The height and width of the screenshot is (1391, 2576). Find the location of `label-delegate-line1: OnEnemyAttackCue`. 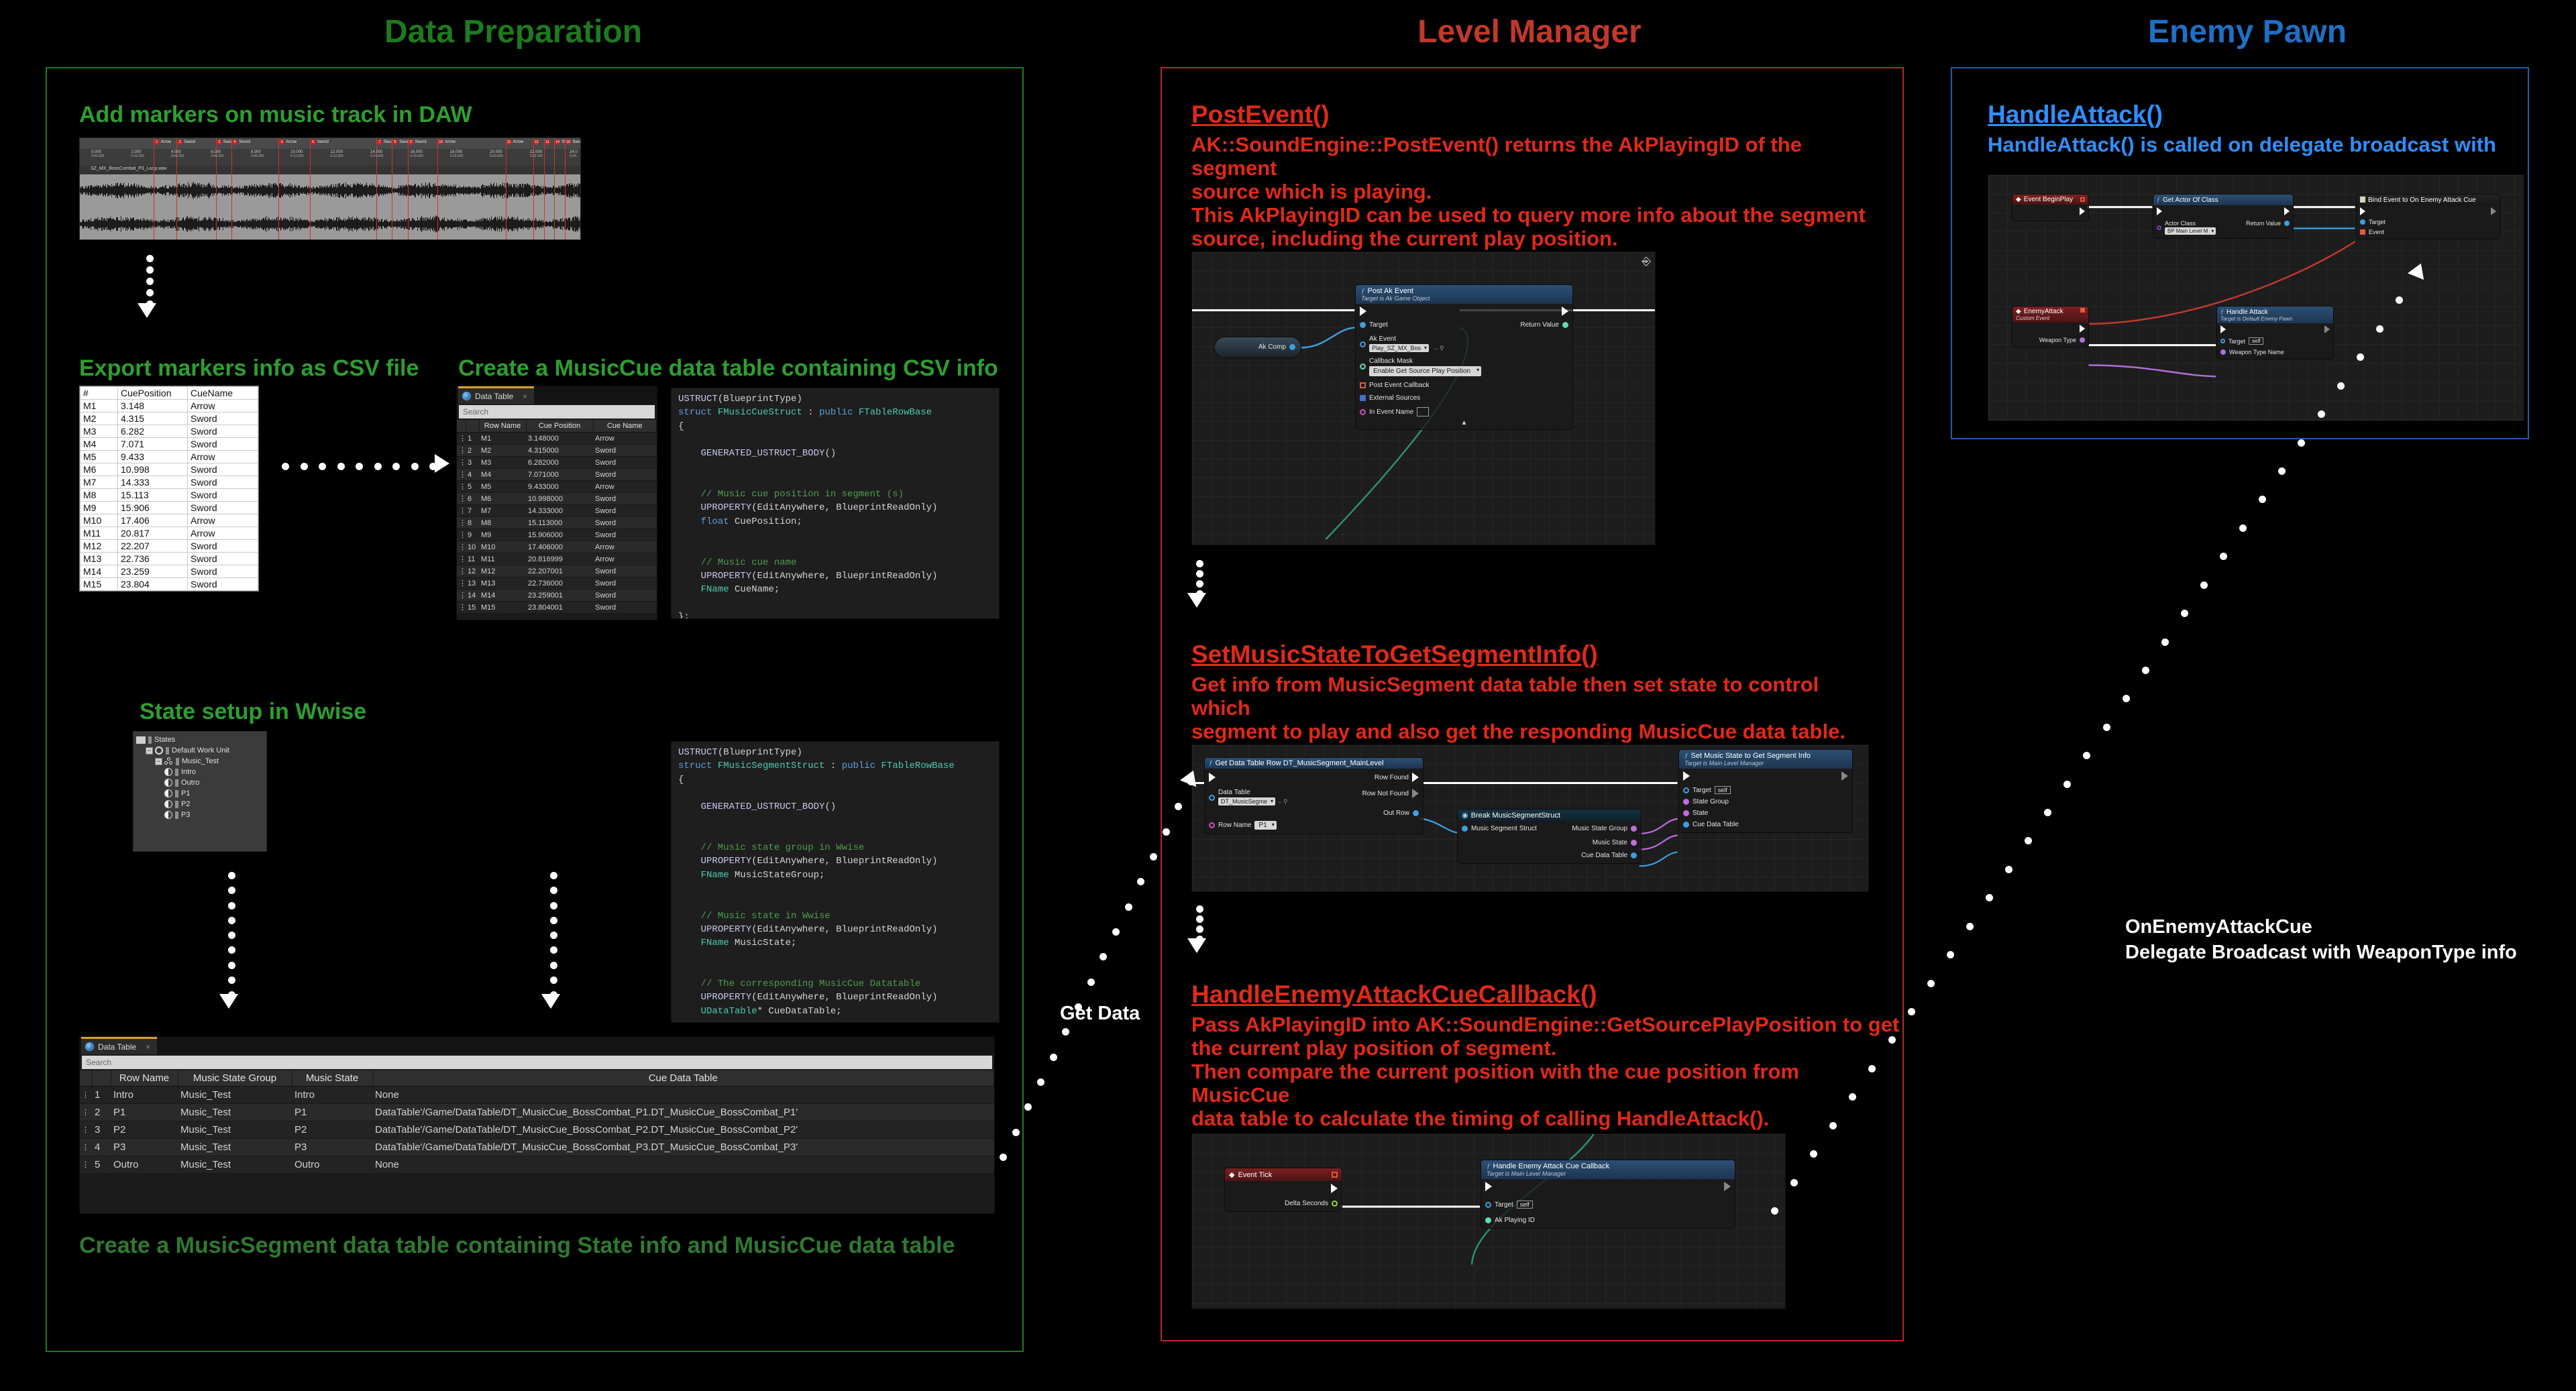

label-delegate-line1: OnEnemyAttackCue is located at coordinates (2218, 927).